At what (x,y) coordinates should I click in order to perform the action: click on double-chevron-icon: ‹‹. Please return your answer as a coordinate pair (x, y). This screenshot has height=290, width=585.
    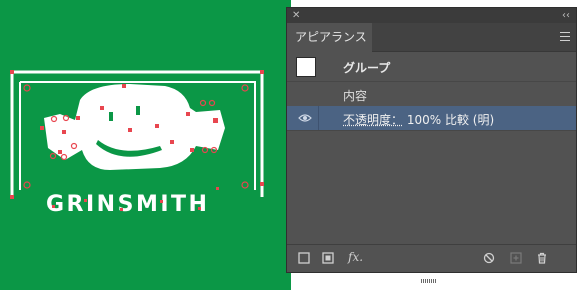
    Looking at the image, I should click on (566, 15).